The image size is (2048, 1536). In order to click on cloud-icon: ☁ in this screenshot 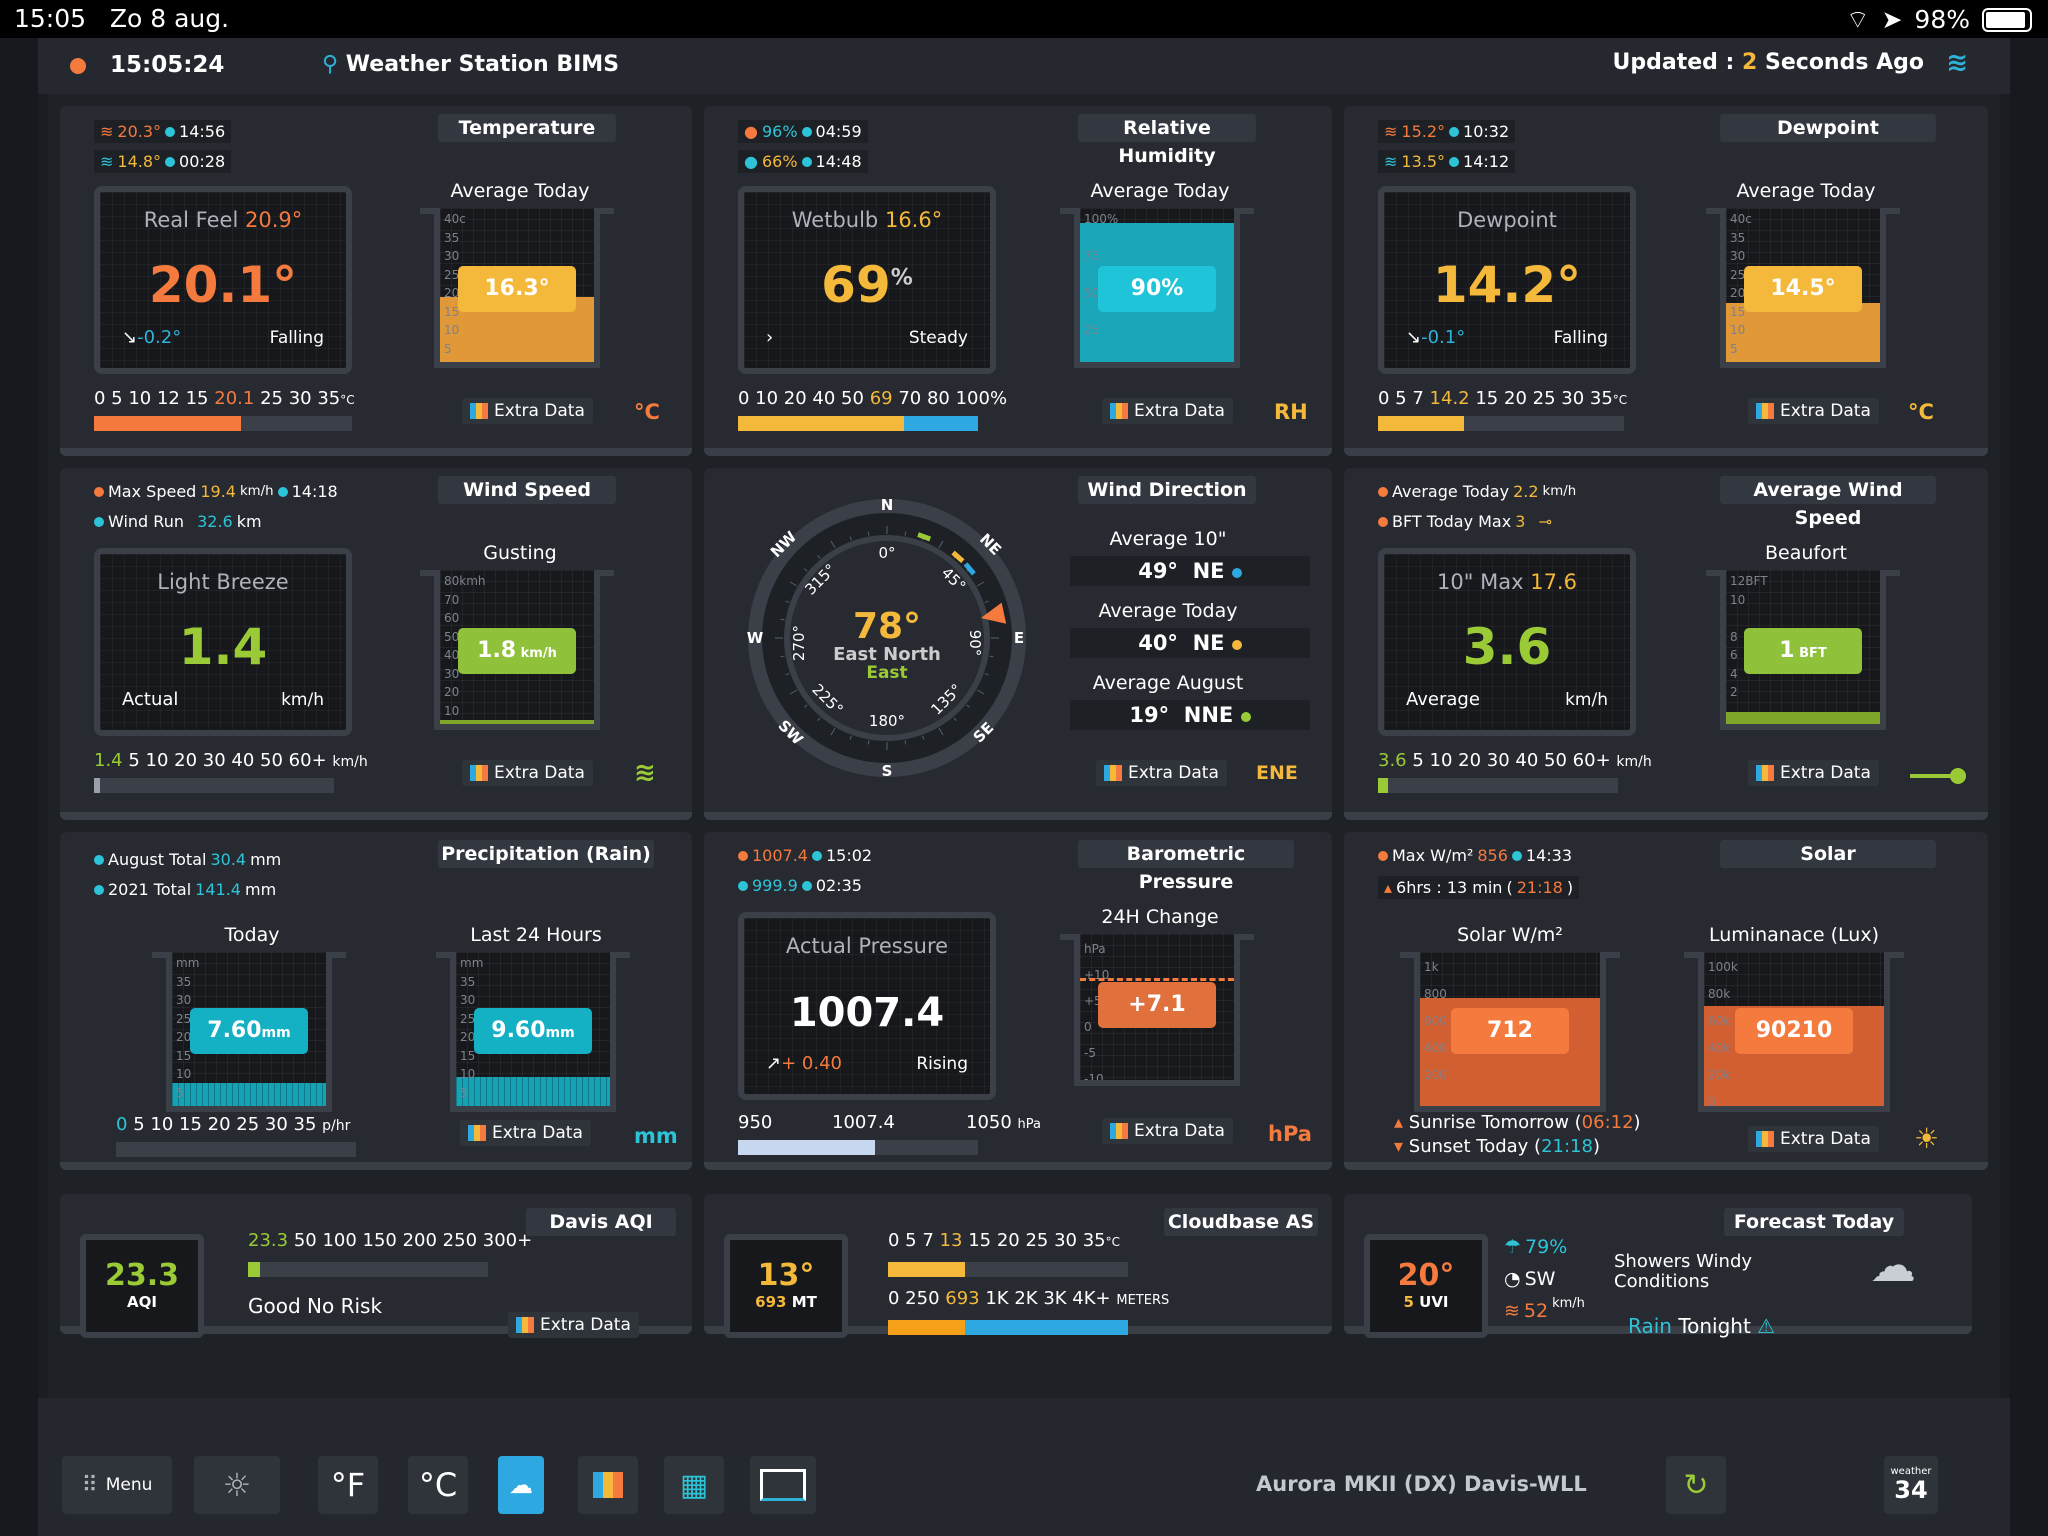, I will do `click(521, 1485)`.